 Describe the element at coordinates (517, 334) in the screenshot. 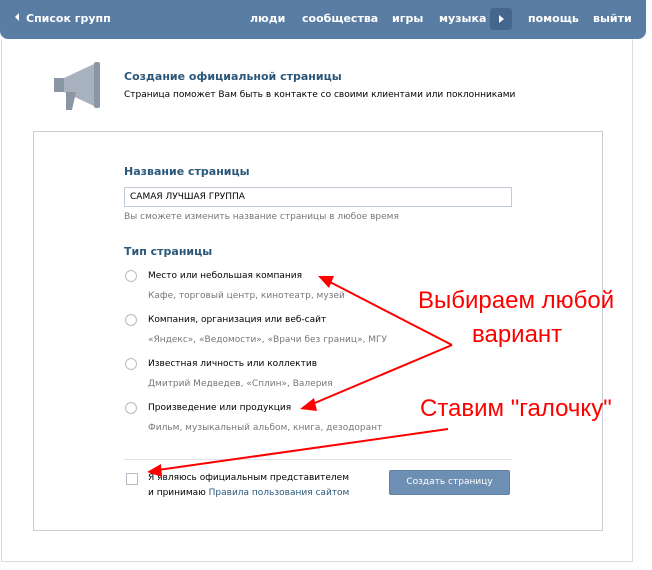

I see `annotation-variant: вариант` at that location.